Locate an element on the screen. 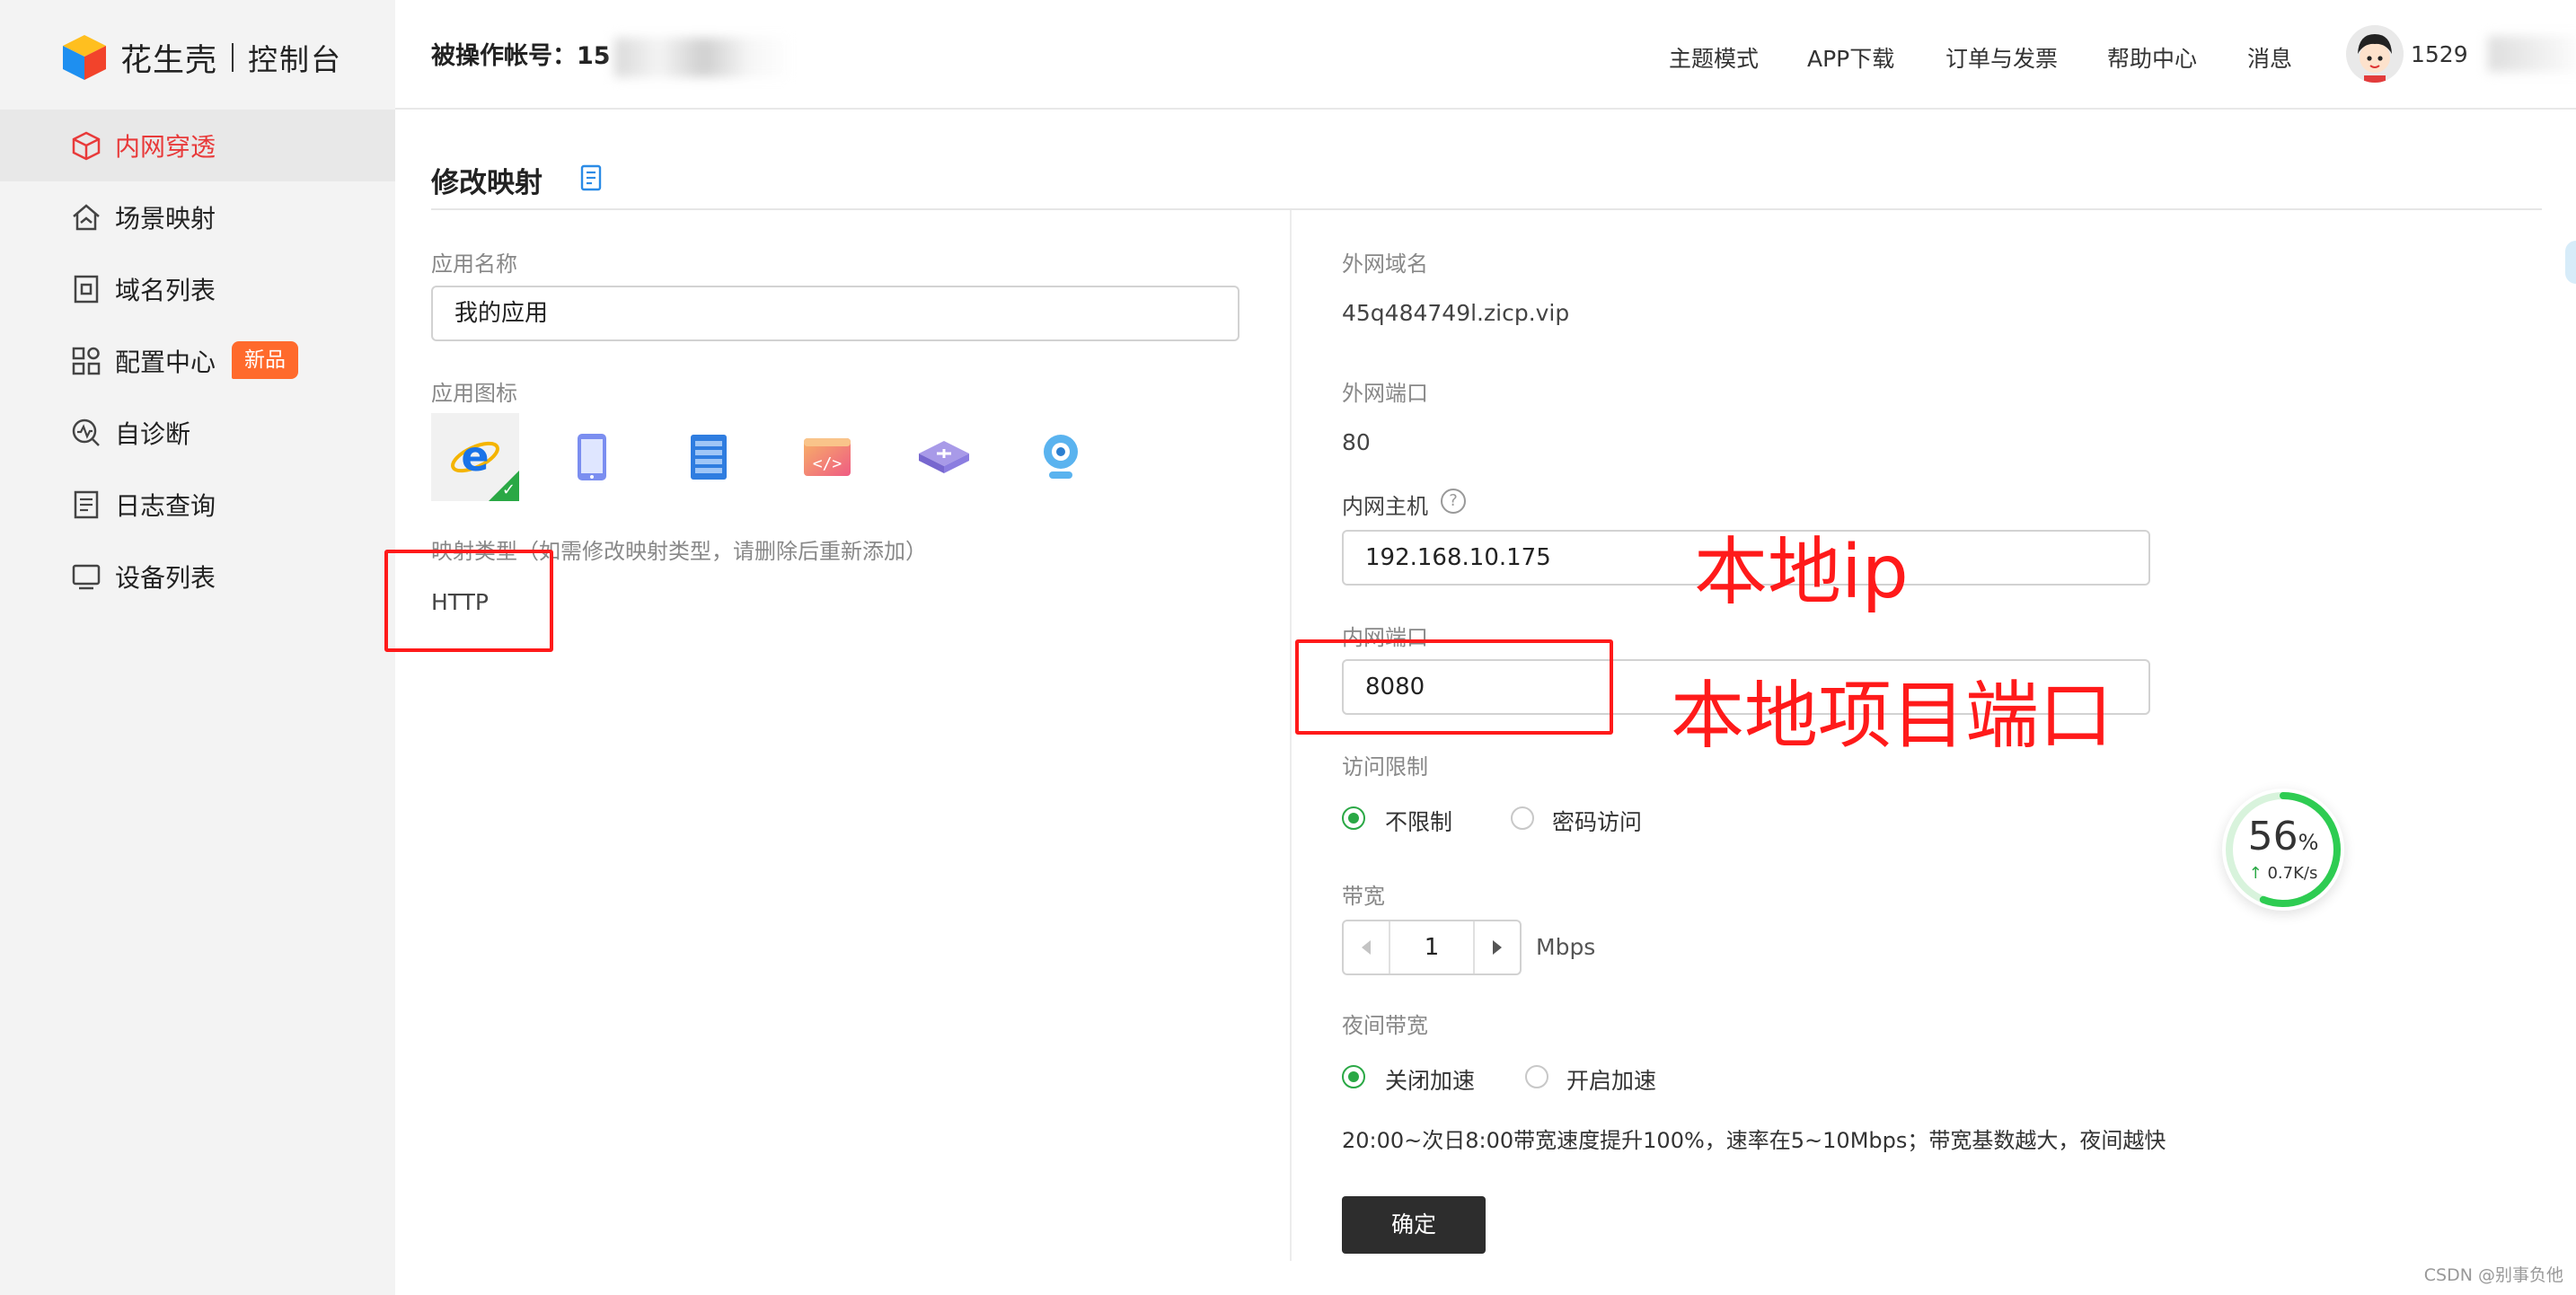 Image resolution: width=2576 pixels, height=1295 pixels. check-icon: ✓ is located at coordinates (508, 489).